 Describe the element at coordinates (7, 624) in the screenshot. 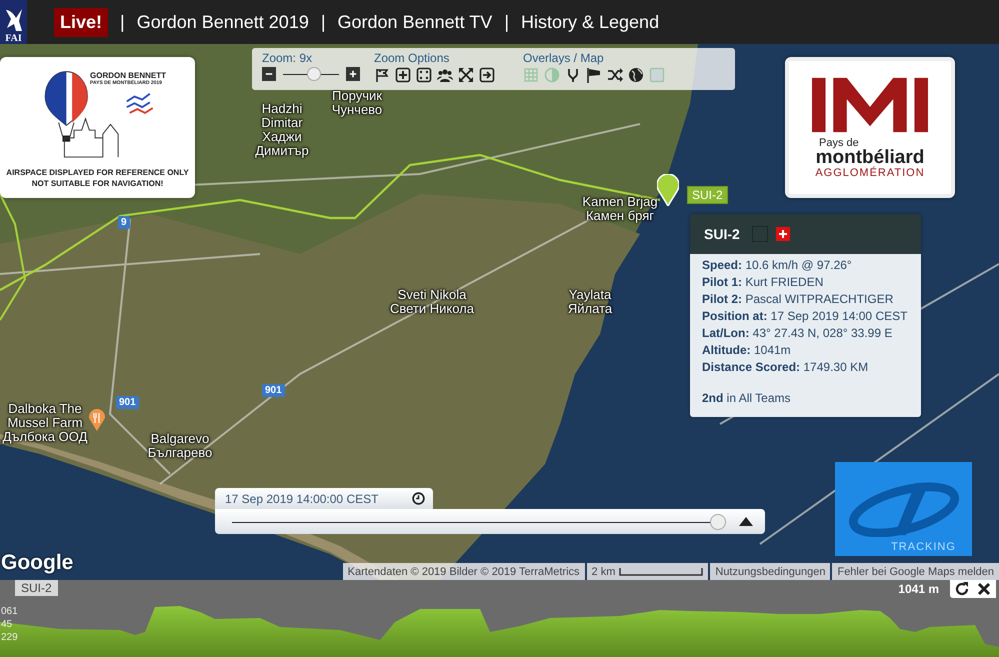

I see `axis-tick: 45` at that location.